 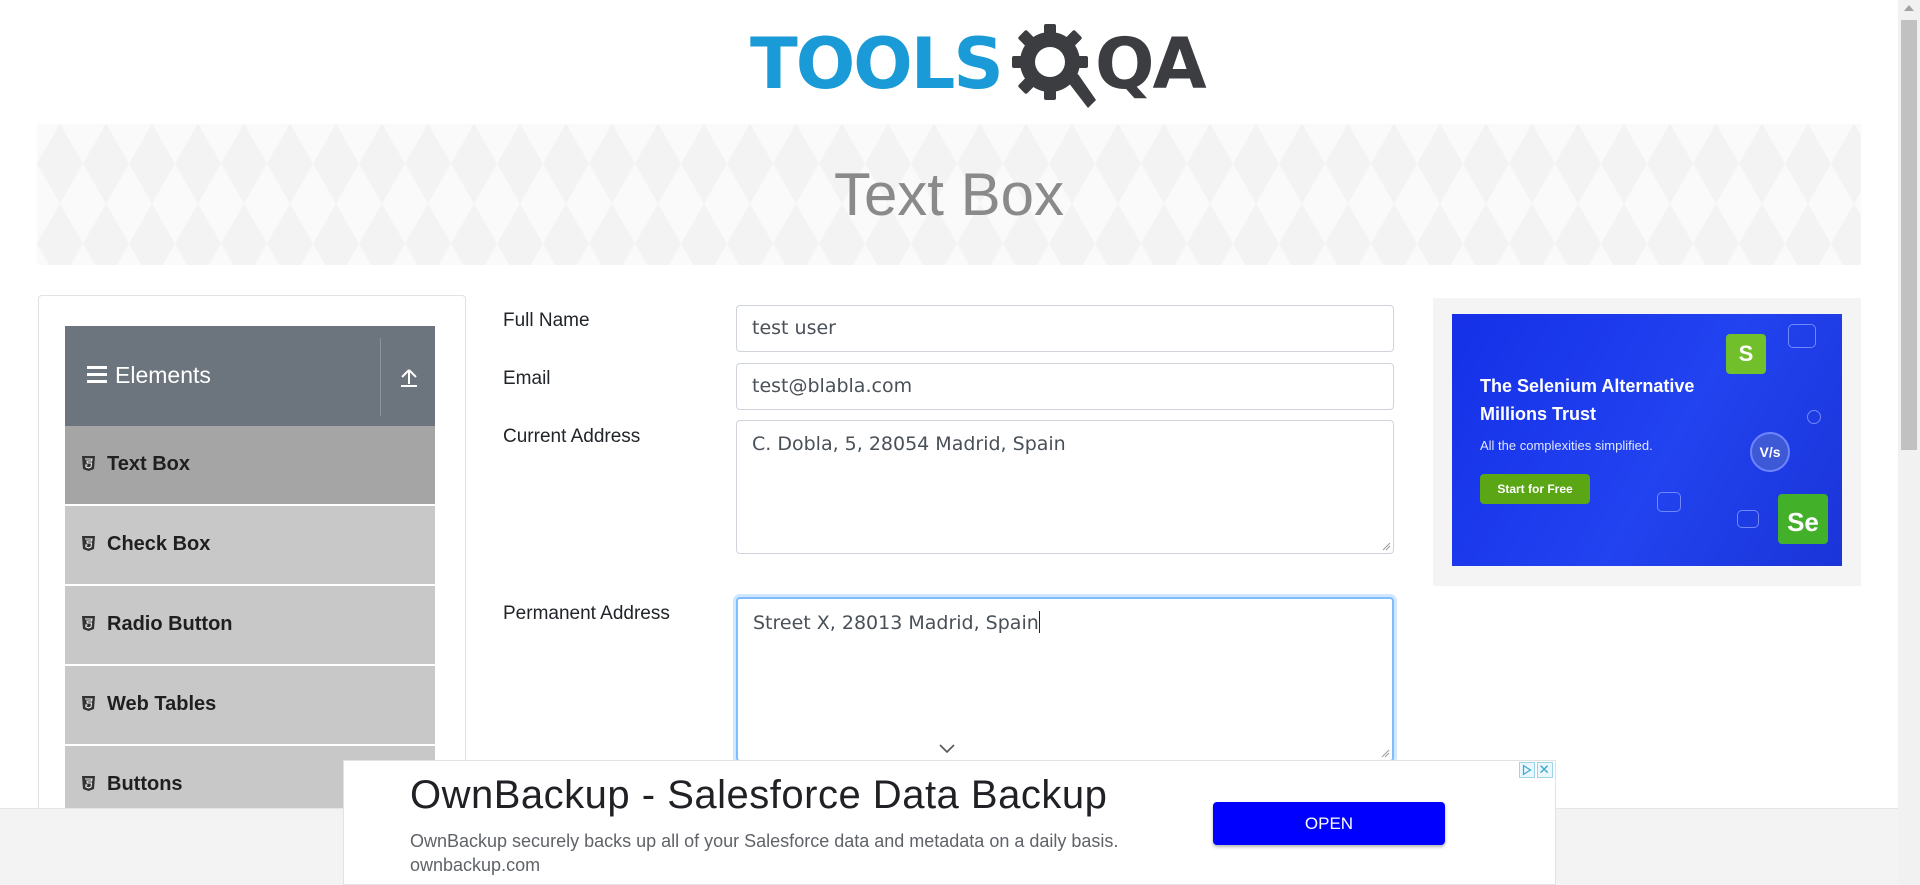 I want to click on close-ad-icon, so click(x=1545, y=770).